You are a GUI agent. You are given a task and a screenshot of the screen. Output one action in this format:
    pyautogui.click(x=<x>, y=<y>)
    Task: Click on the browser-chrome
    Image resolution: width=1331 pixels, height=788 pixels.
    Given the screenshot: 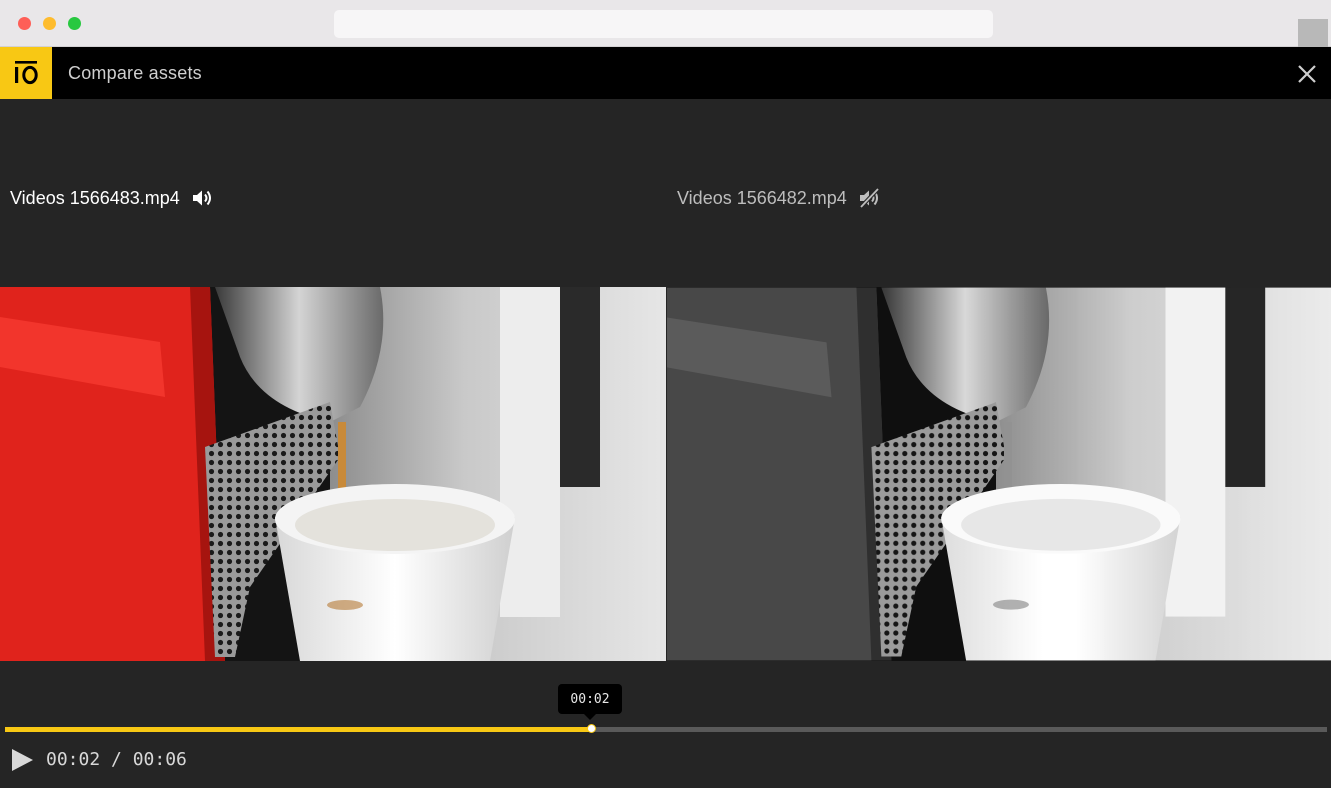 What is the action you would take?
    pyautogui.click(x=665, y=23)
    